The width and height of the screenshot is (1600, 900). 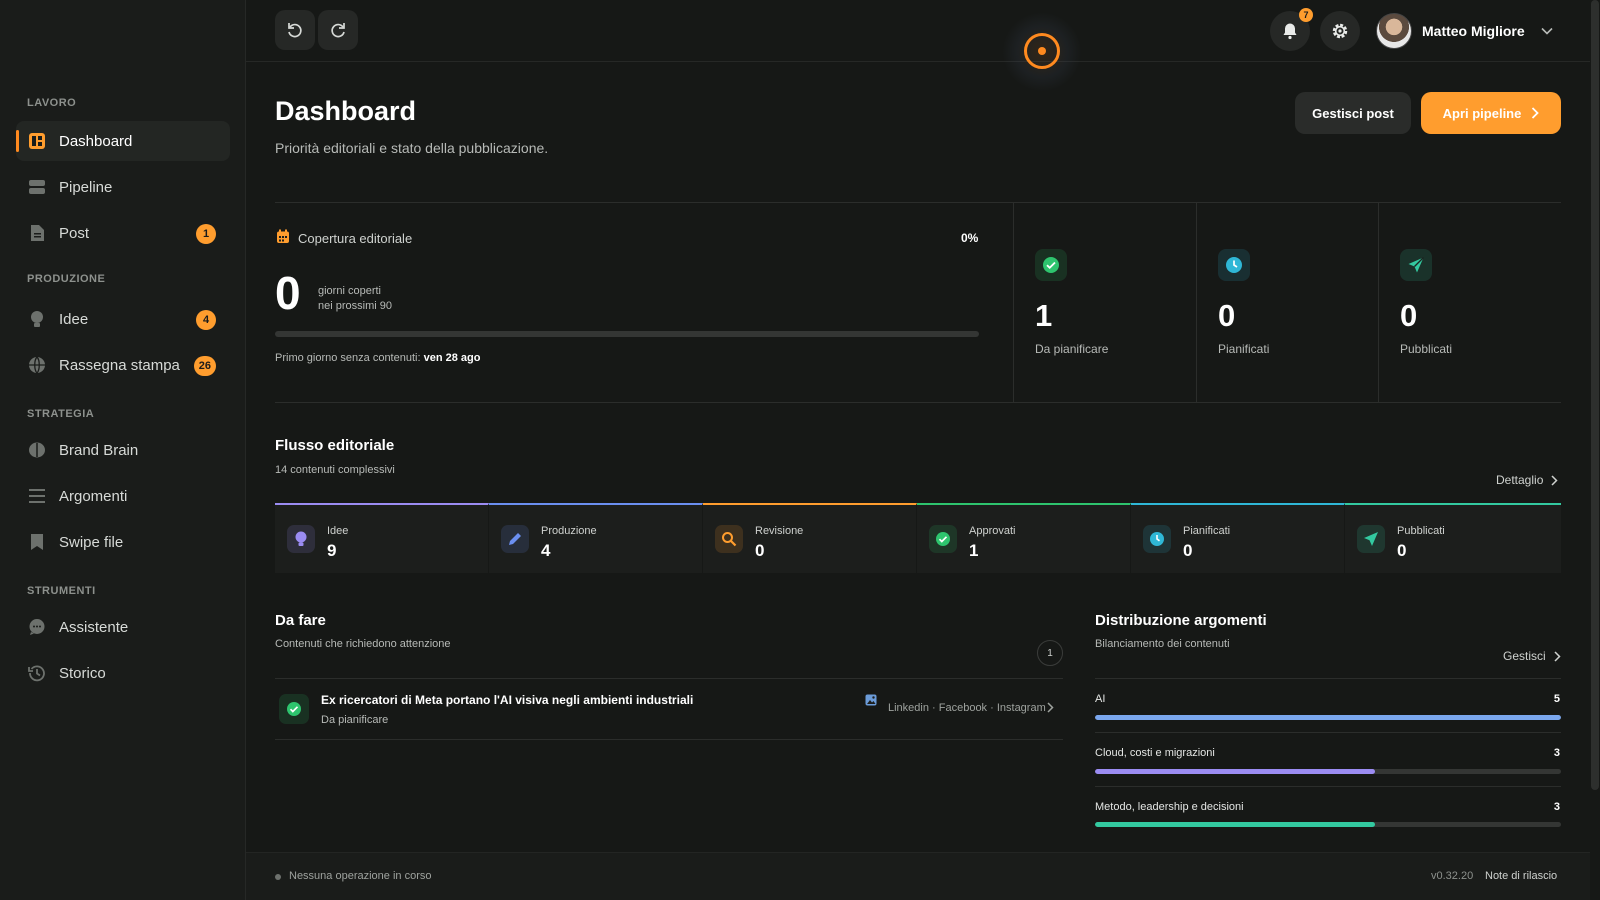 What do you see at coordinates (61, 591) in the screenshot?
I see `sidebar-section-strumenti: STRUMENTI` at bounding box center [61, 591].